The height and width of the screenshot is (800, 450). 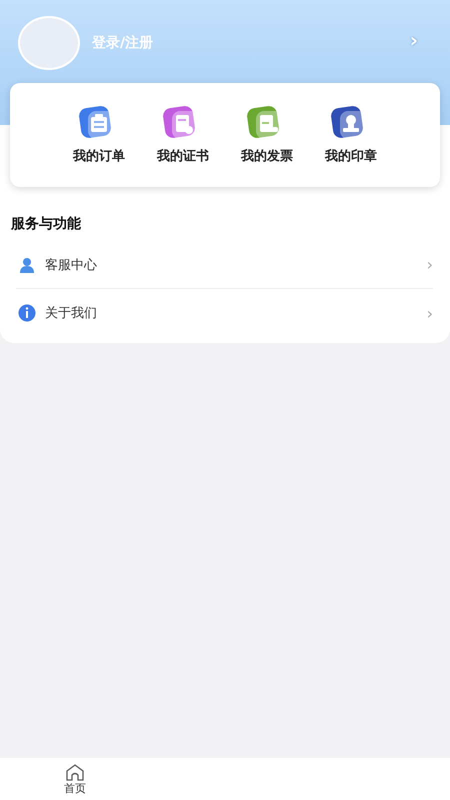 I want to click on shortcut-button: 我的证书, so click(x=183, y=146).